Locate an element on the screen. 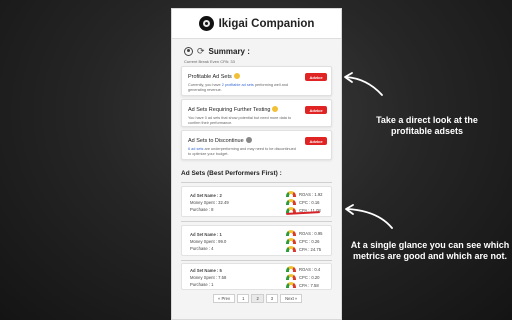 This screenshot has width=512, height=320. card-title: Ad Sets Requiring Further Testing is located at coordinates (229, 110).